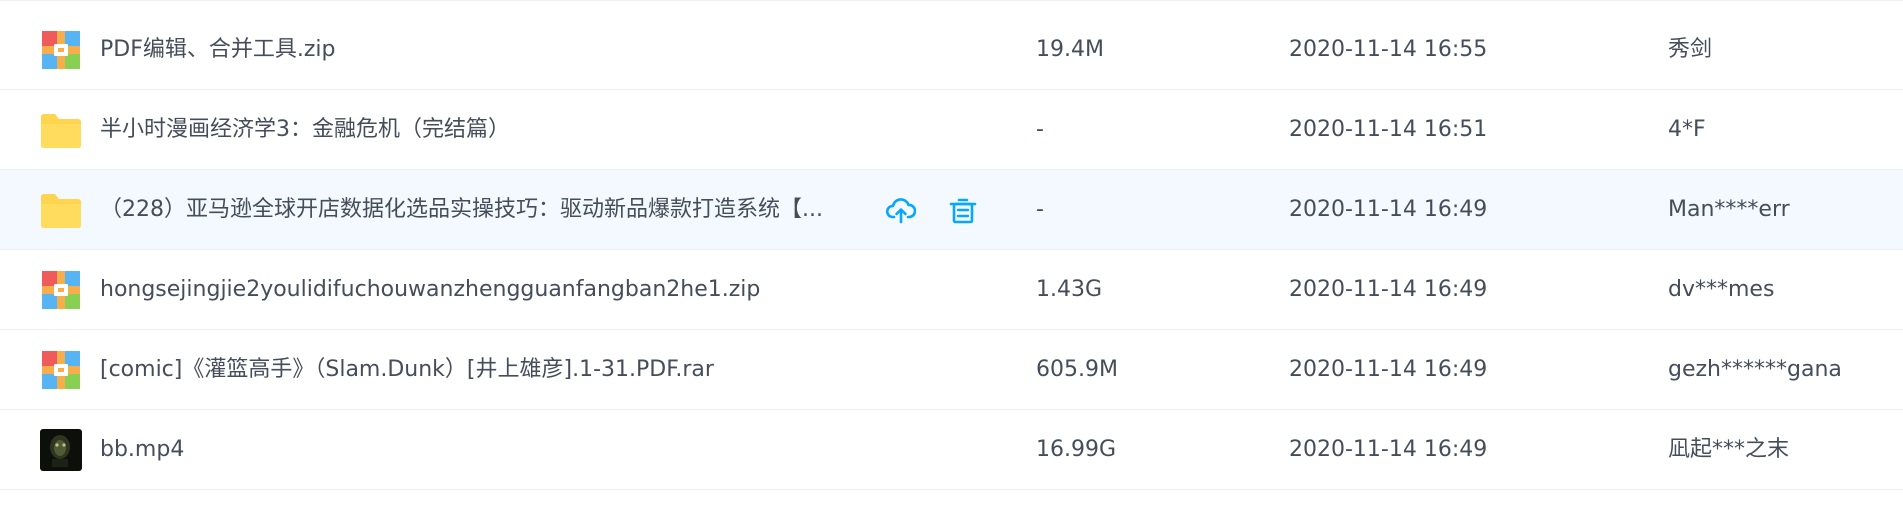 The width and height of the screenshot is (1903, 524). What do you see at coordinates (1729, 449) in the screenshot?
I see `file-owner: 凪起***之末` at bounding box center [1729, 449].